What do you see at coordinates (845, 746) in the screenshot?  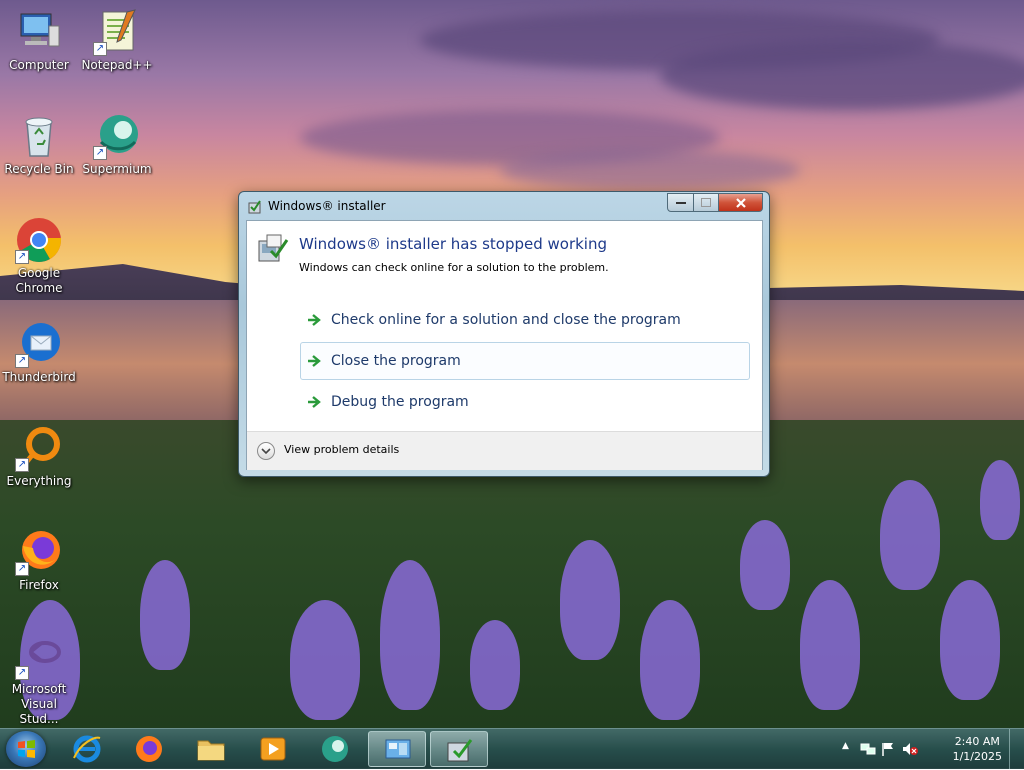 I see `show-hidden-icons-button: ▲` at bounding box center [845, 746].